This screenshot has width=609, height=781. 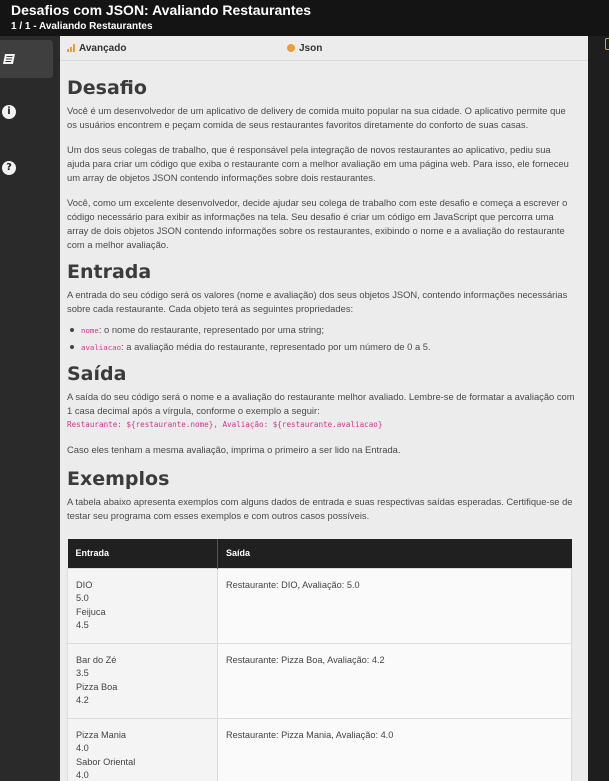 What do you see at coordinates (311, 48) in the screenshot?
I see `language-label: Json` at bounding box center [311, 48].